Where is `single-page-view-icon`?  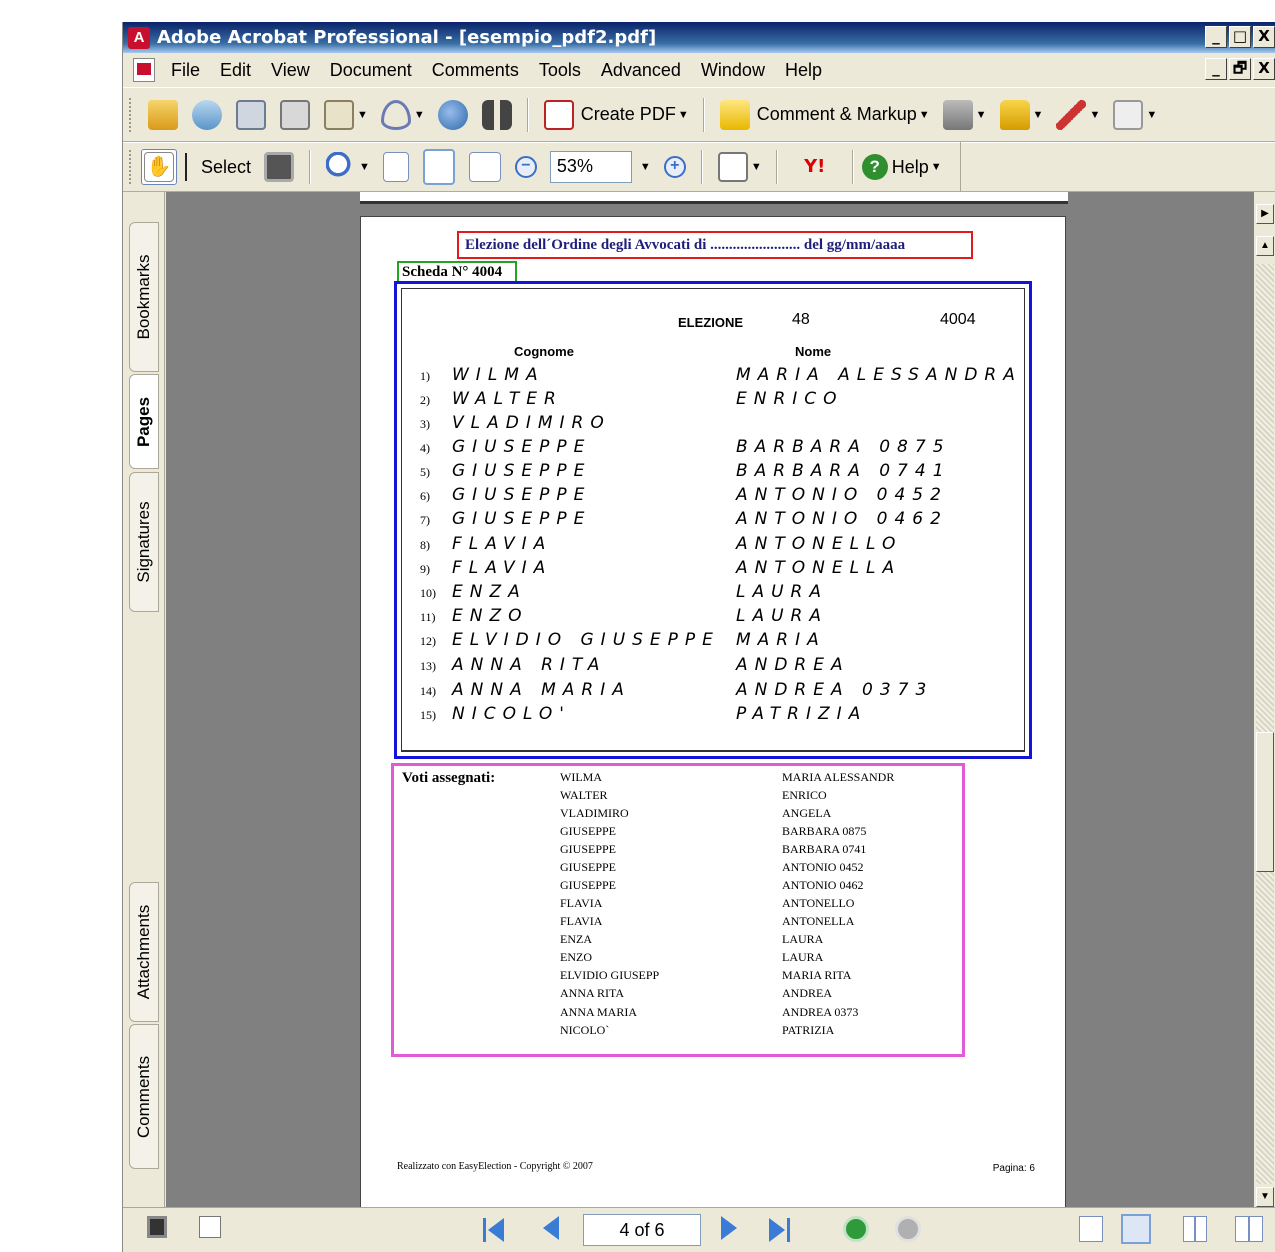 single-page-view-icon is located at coordinates (1091, 1229).